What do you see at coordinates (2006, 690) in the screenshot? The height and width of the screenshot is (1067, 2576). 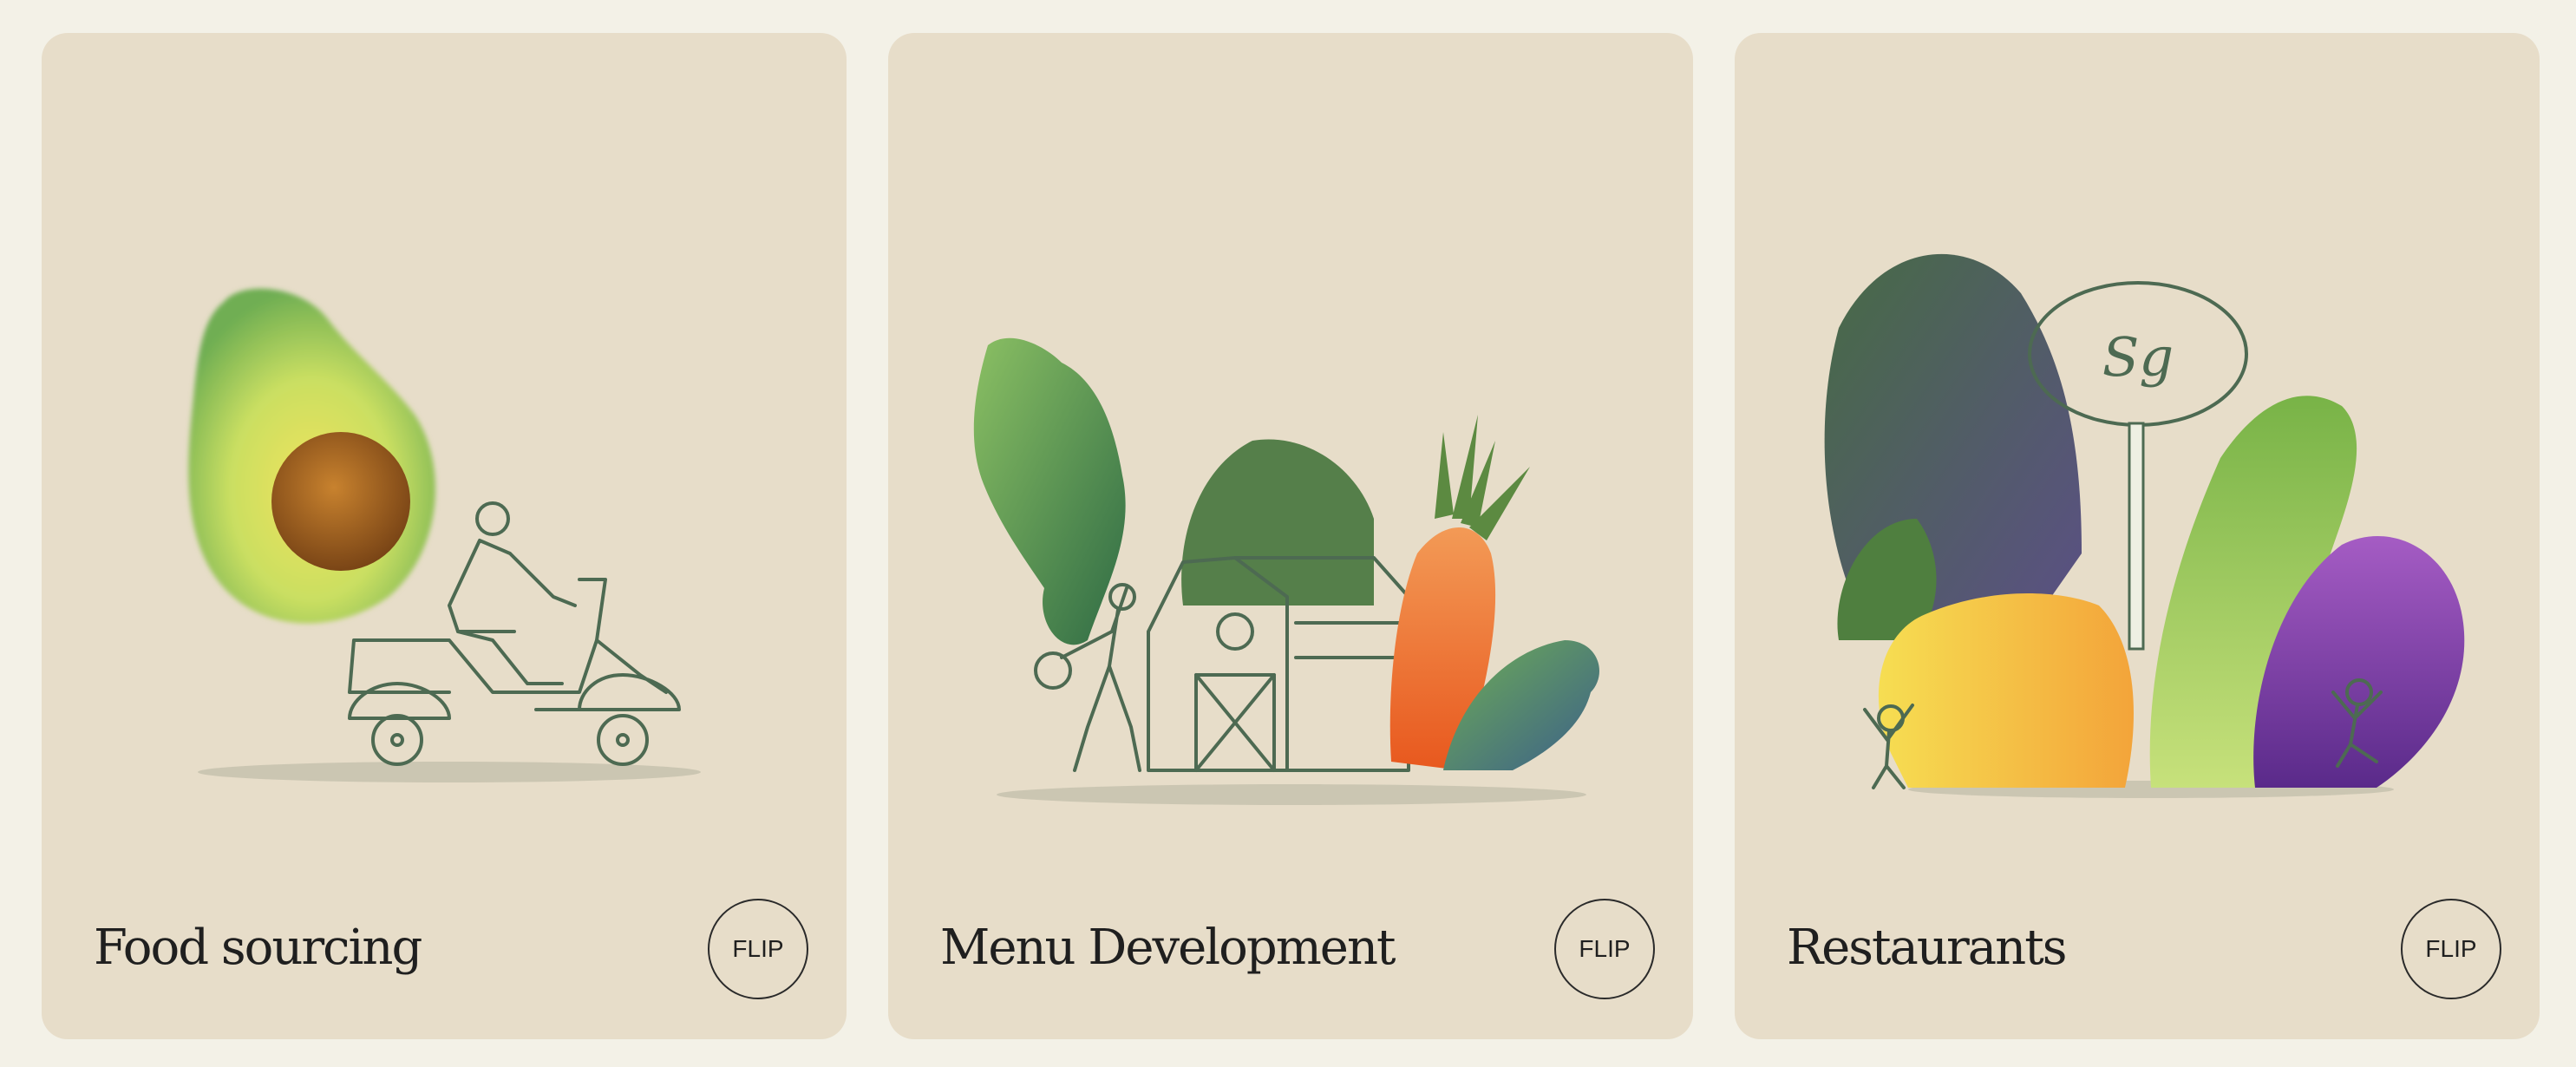 I see `yellow-pepper` at bounding box center [2006, 690].